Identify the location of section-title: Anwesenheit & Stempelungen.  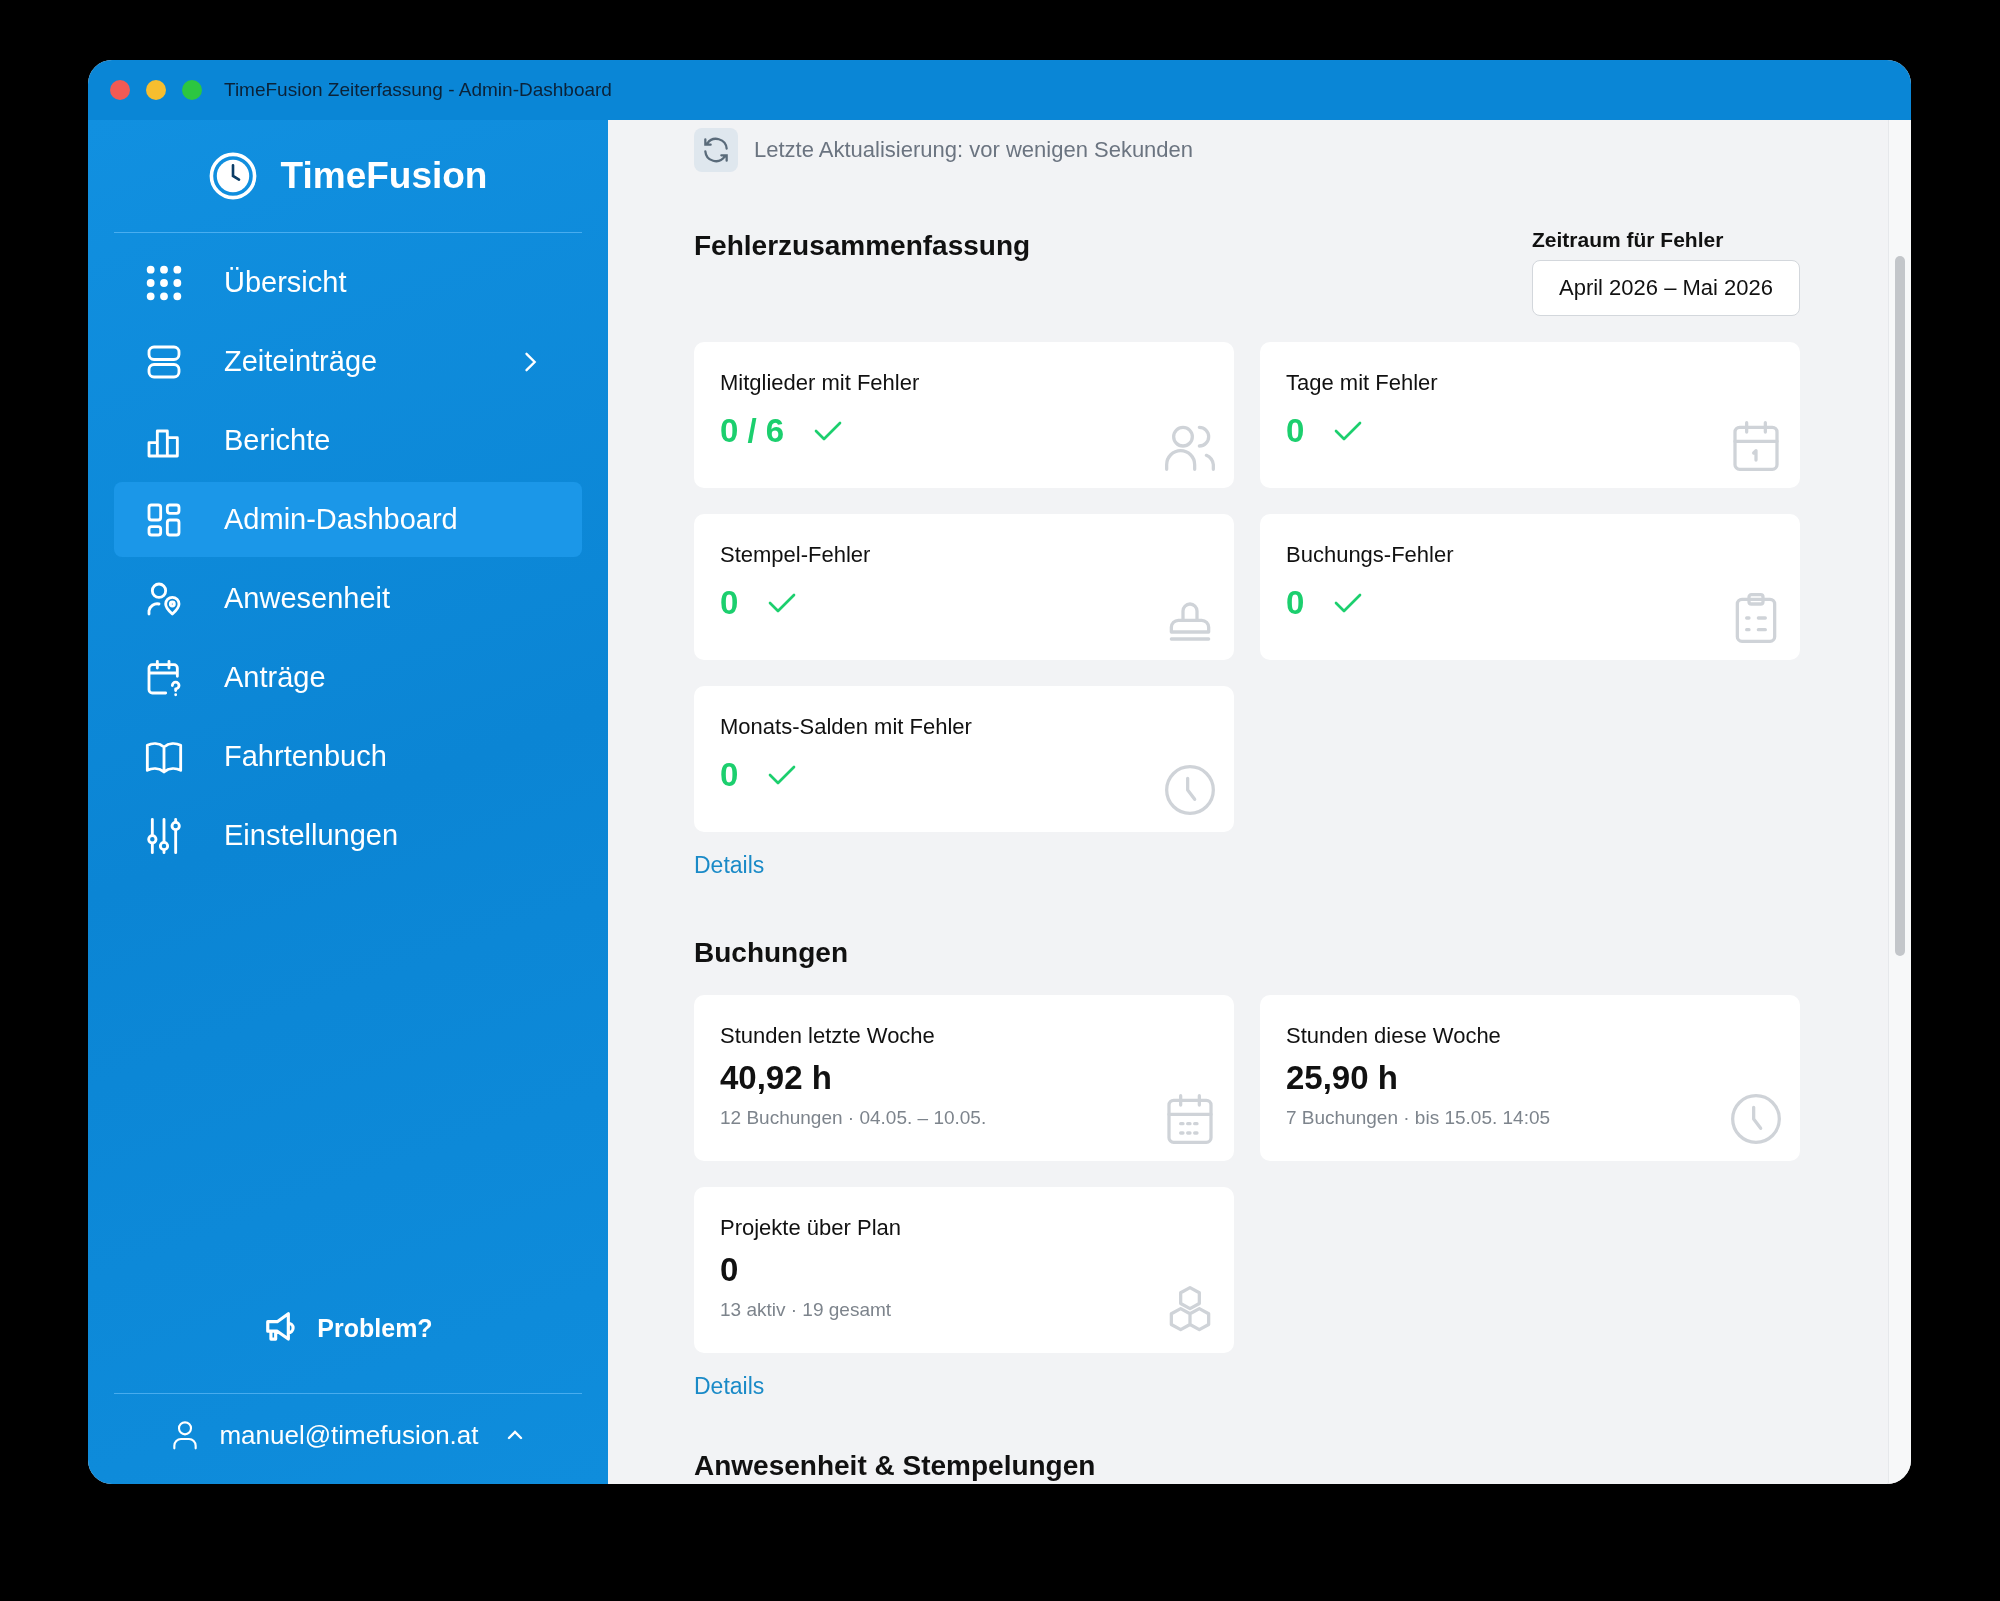
(895, 1466).